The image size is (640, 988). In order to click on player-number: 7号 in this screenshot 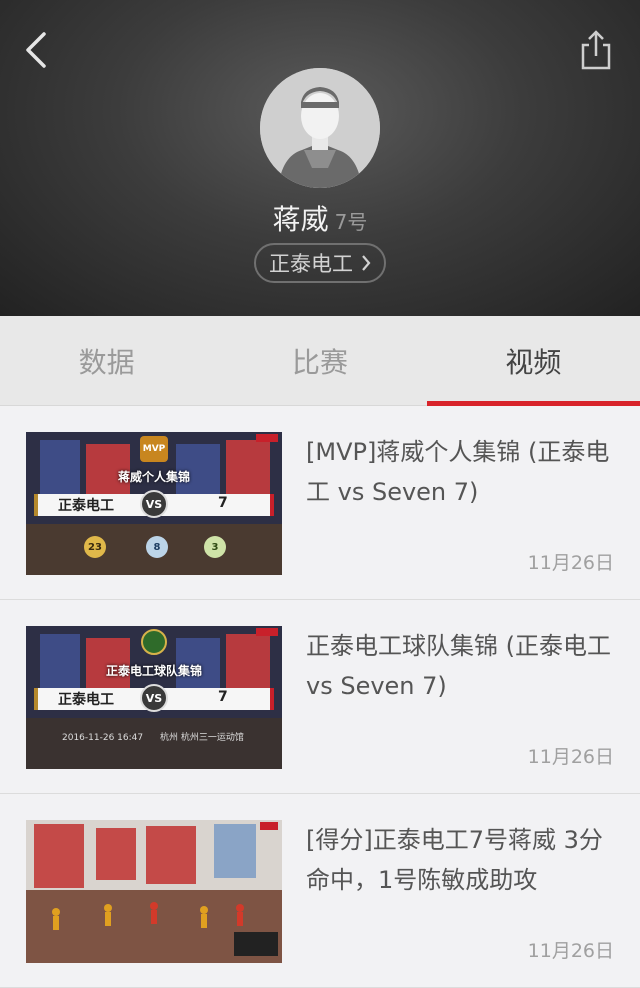, I will do `click(351, 222)`.